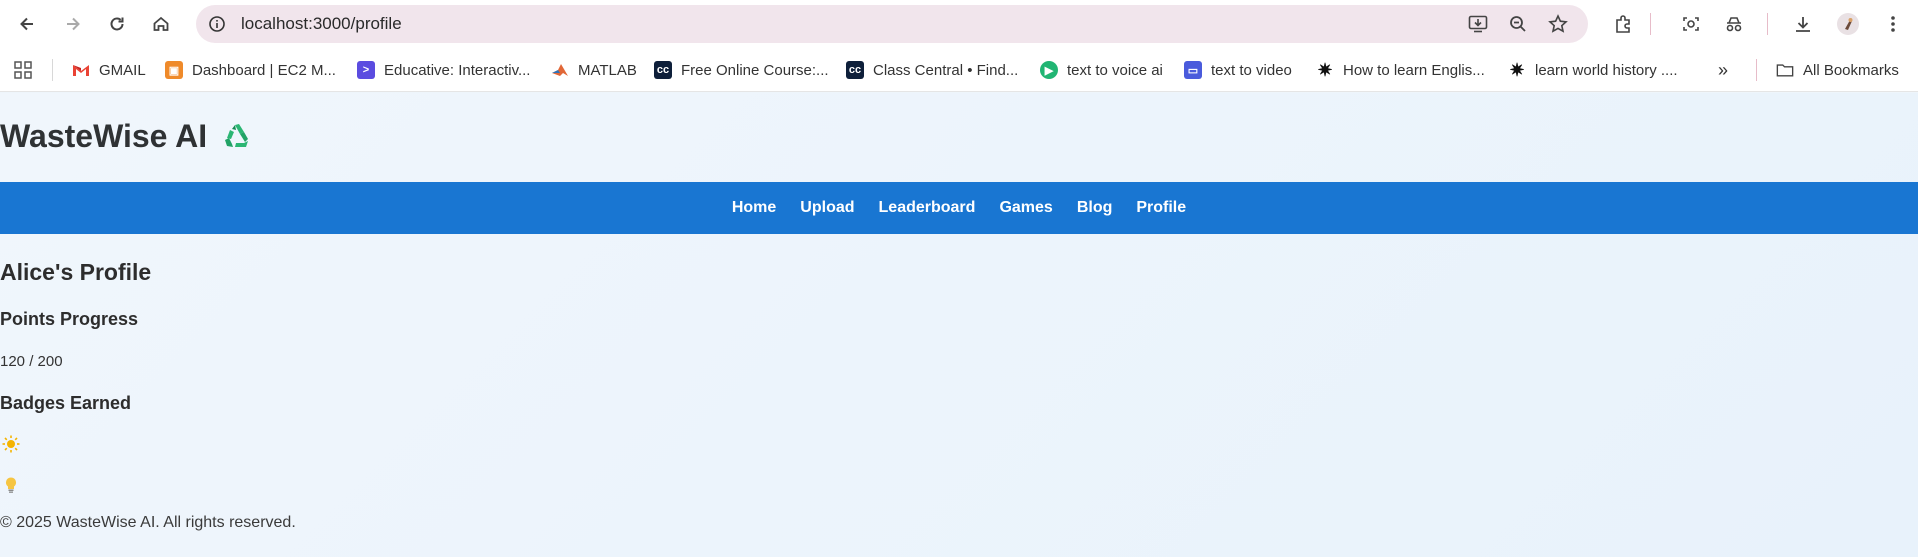 The image size is (1918, 557). I want to click on bookmark-star-icon, so click(1558, 24).